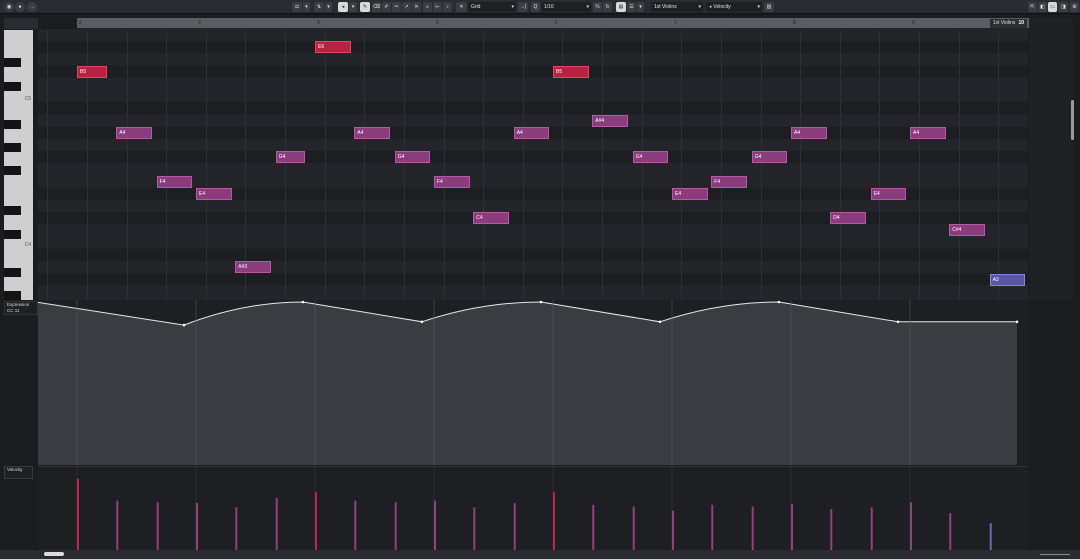  Describe the element at coordinates (253, 266) in the screenshot. I see `midi-note-as3: A#3` at that location.